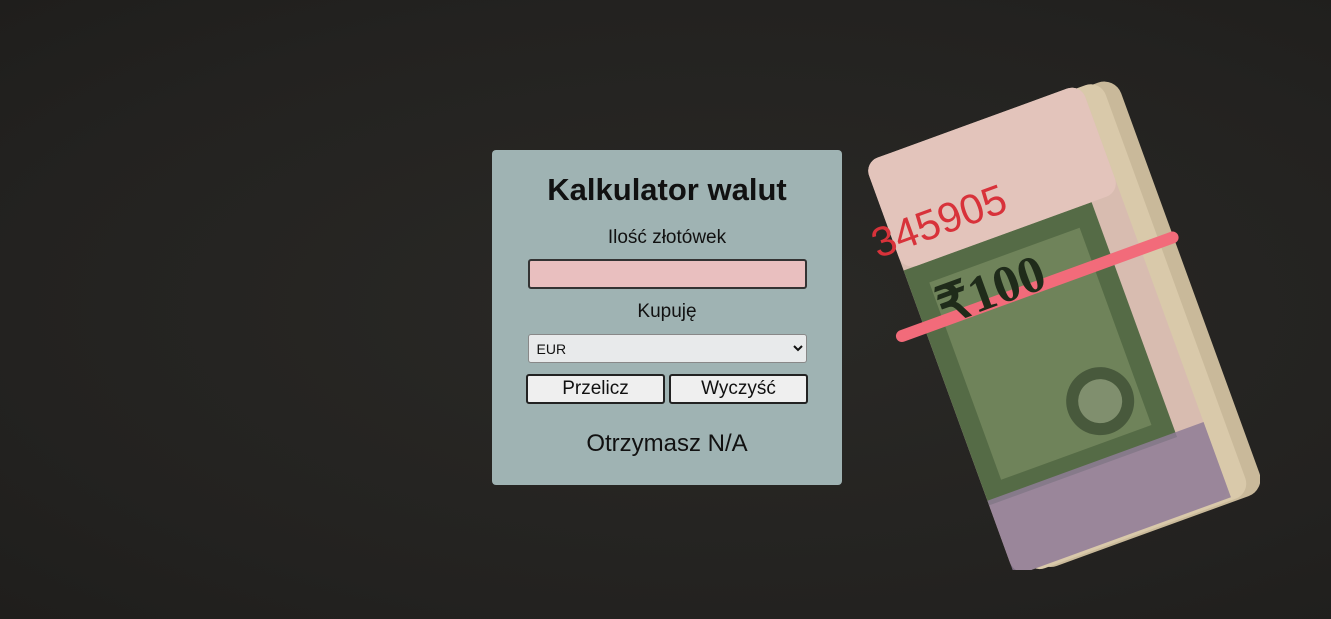 This screenshot has width=1331, height=619. I want to click on result-text: Otrzymasz N/A, so click(667, 443).